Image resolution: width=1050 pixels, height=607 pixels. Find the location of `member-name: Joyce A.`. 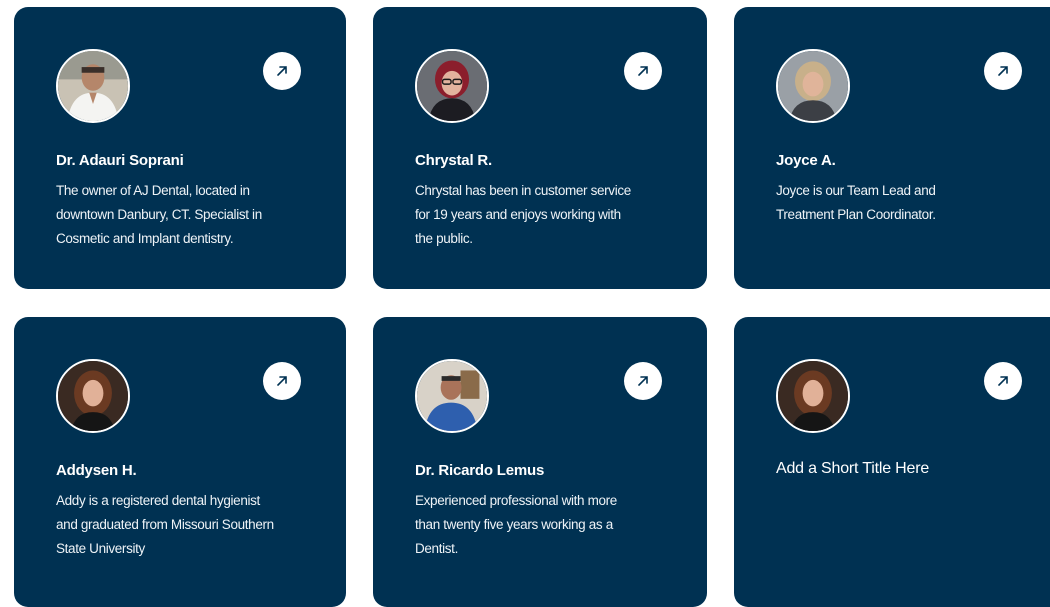

member-name: Joyce A. is located at coordinates (806, 160).